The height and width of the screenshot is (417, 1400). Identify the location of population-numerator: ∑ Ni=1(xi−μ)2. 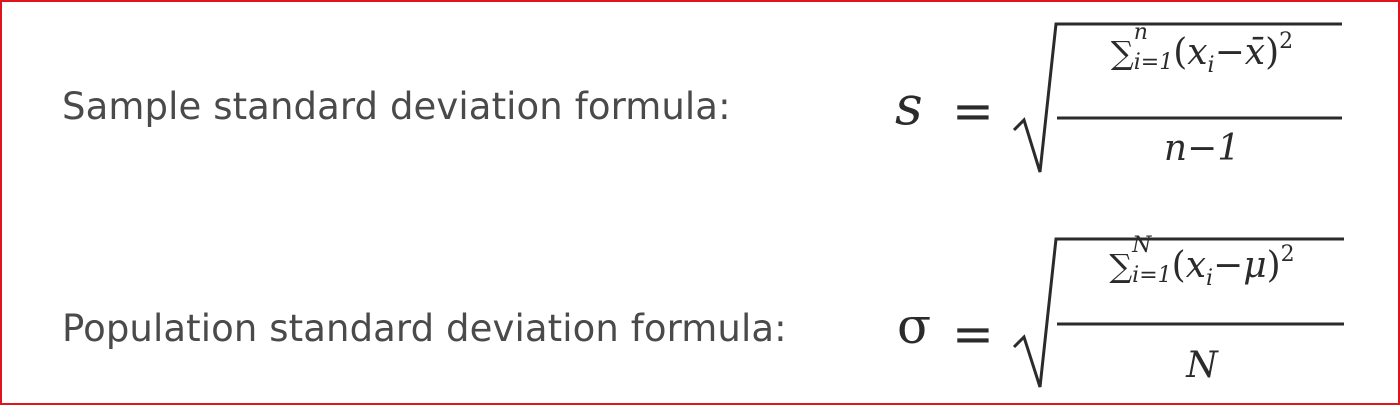
(1202, 263).